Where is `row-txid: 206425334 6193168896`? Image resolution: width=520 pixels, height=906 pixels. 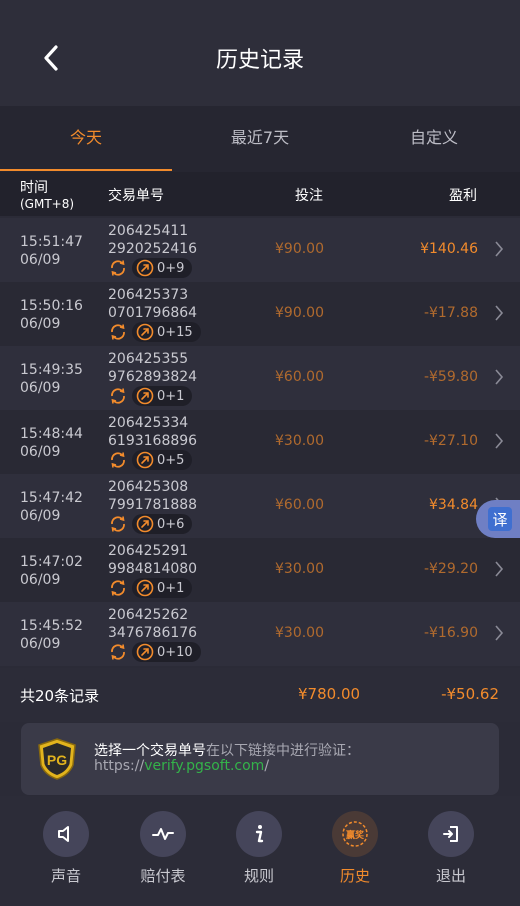 row-txid: 206425334 6193168896 is located at coordinates (152, 432).